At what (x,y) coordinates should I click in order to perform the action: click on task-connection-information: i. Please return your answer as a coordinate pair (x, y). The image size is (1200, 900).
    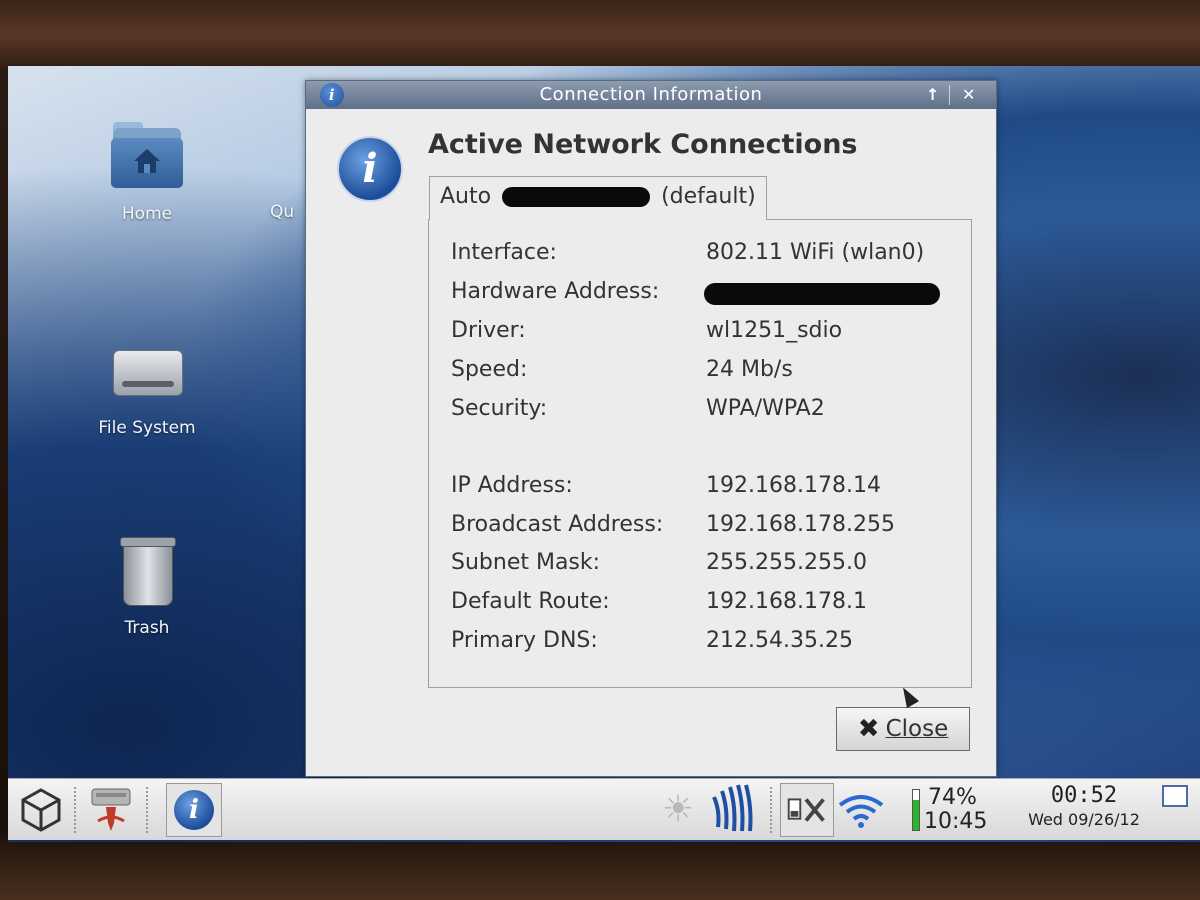
    Looking at the image, I should click on (194, 810).